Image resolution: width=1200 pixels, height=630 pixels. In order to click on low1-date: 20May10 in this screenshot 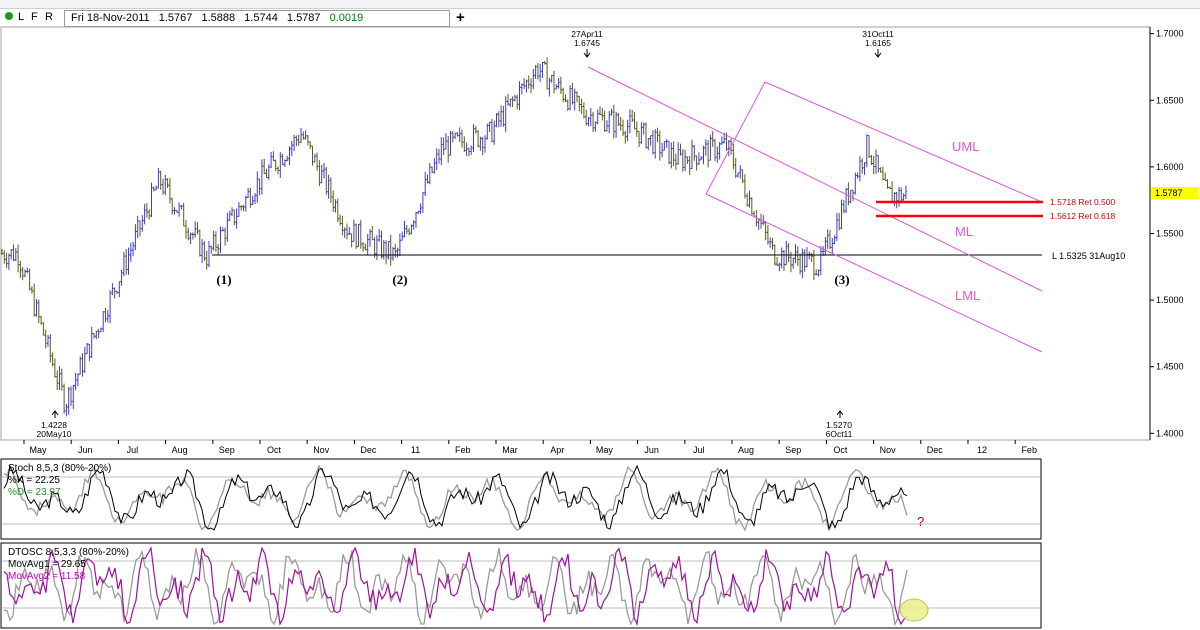, I will do `click(54, 434)`.